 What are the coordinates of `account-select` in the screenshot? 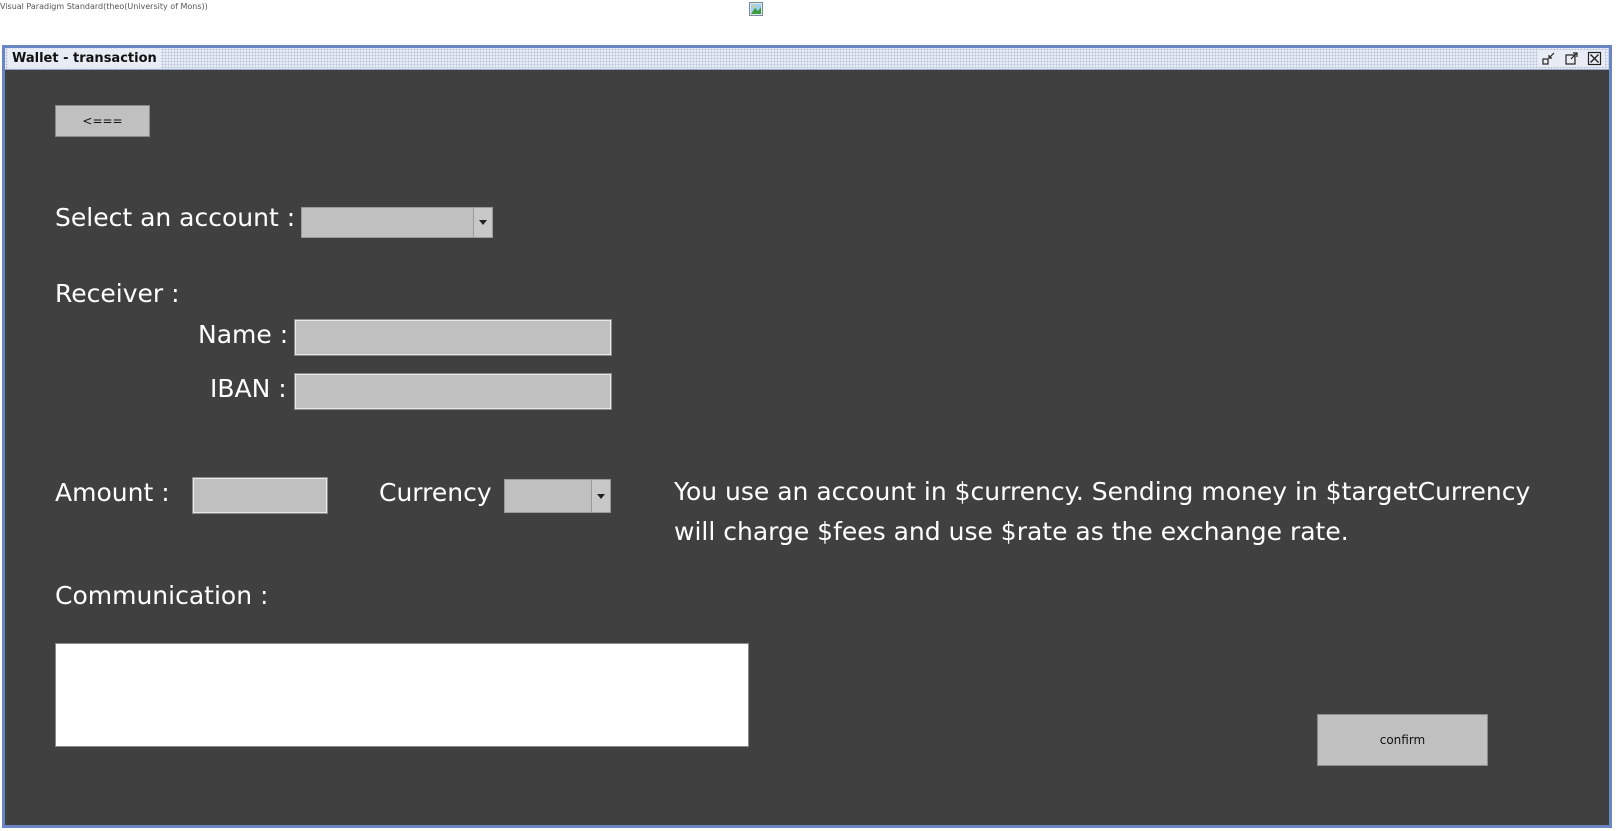 It's located at (397, 222).